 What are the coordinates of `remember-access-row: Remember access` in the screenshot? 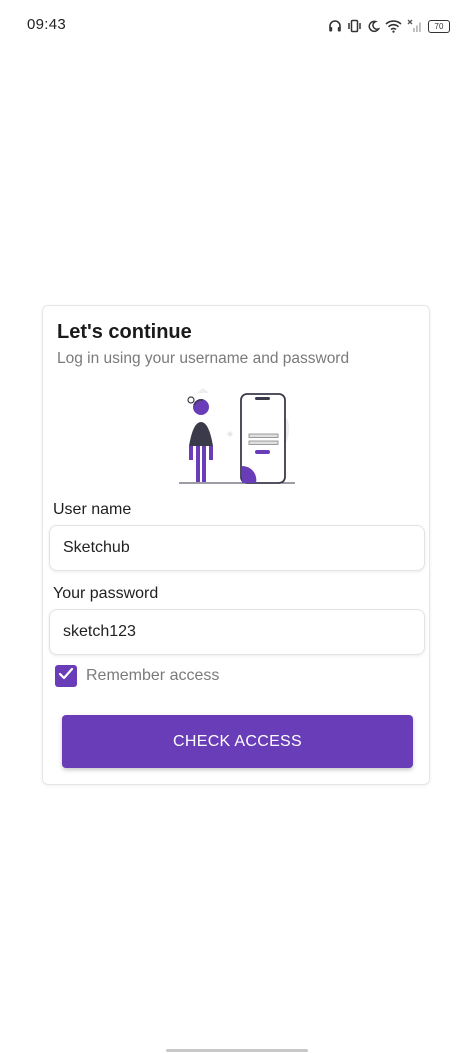 It's located at (137, 676).